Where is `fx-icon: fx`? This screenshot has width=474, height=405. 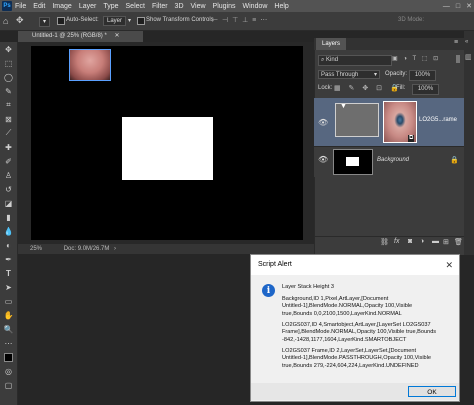 fx-icon: fx is located at coordinates (396, 241).